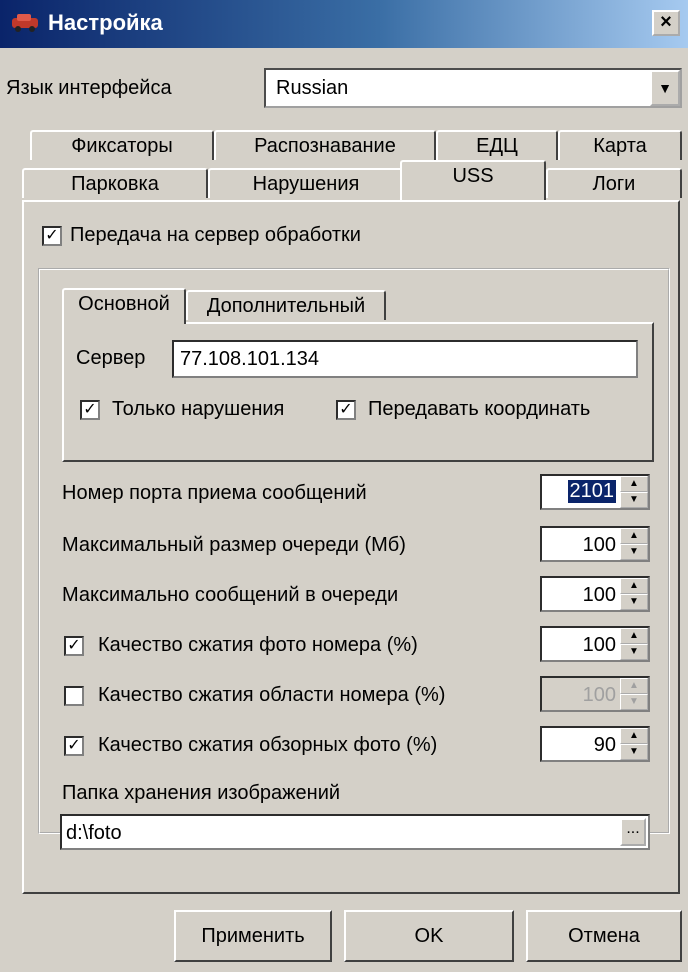 The image size is (688, 972). Describe the element at coordinates (599, 545) in the screenshot. I see `max-queue-size-value: 100` at that location.